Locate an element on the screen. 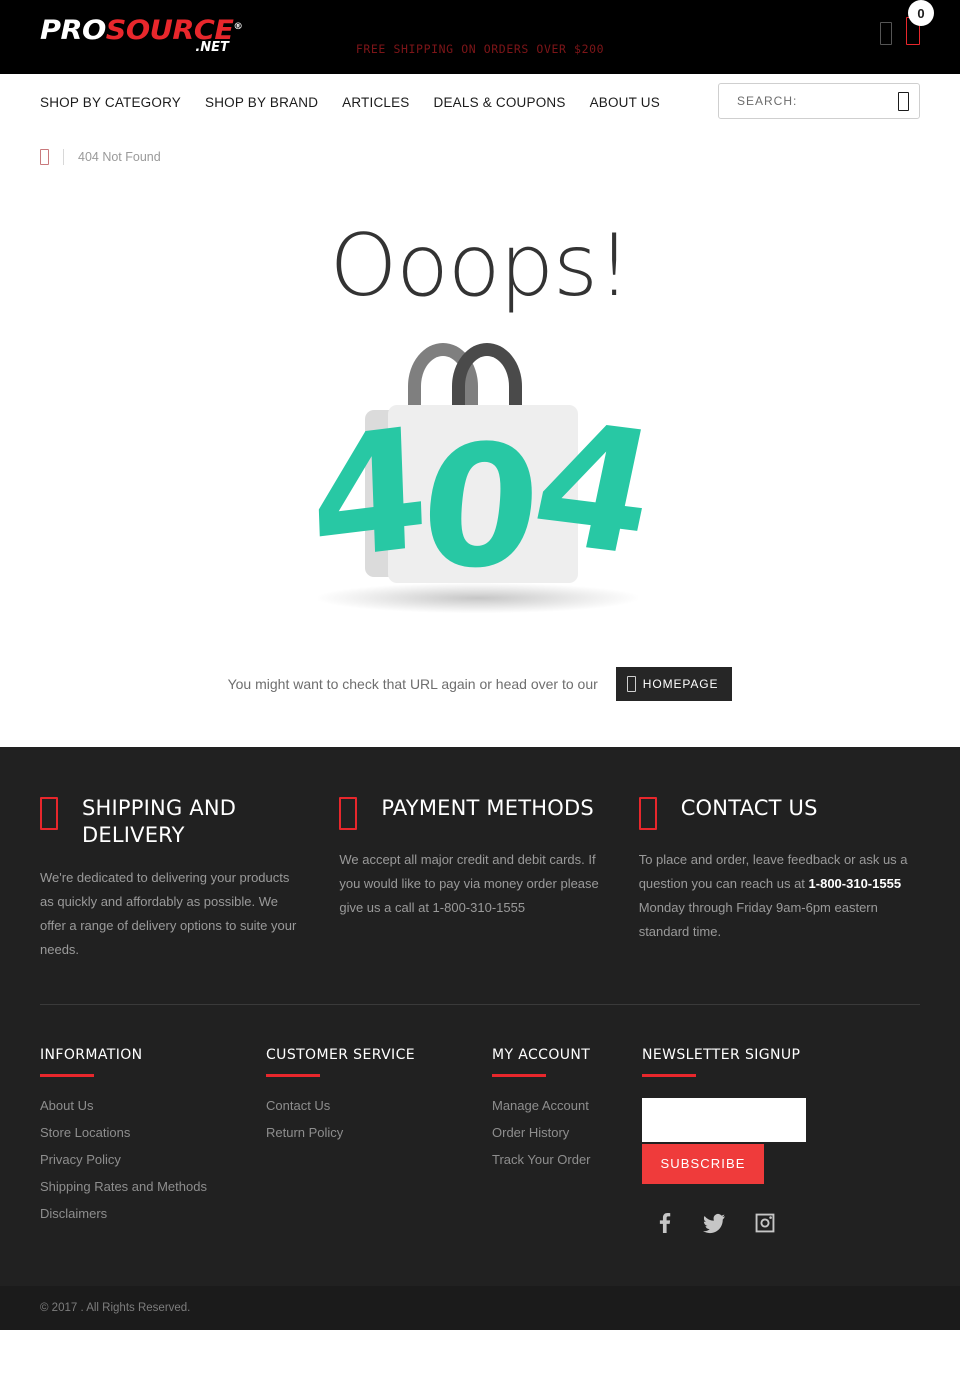 Image resolution: width=960 pixels, height=1382 pixels. instagram-icon is located at coordinates (765, 1223).